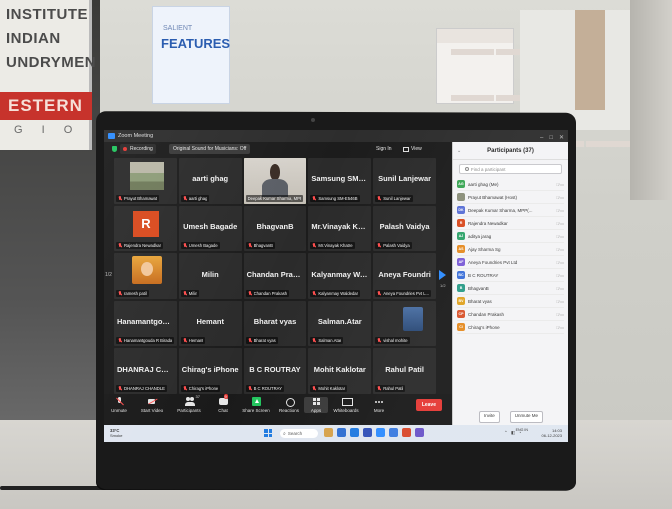 The image size is (672, 509). Describe the element at coordinates (419, 432) in the screenshot. I see `teams-icon` at that location.